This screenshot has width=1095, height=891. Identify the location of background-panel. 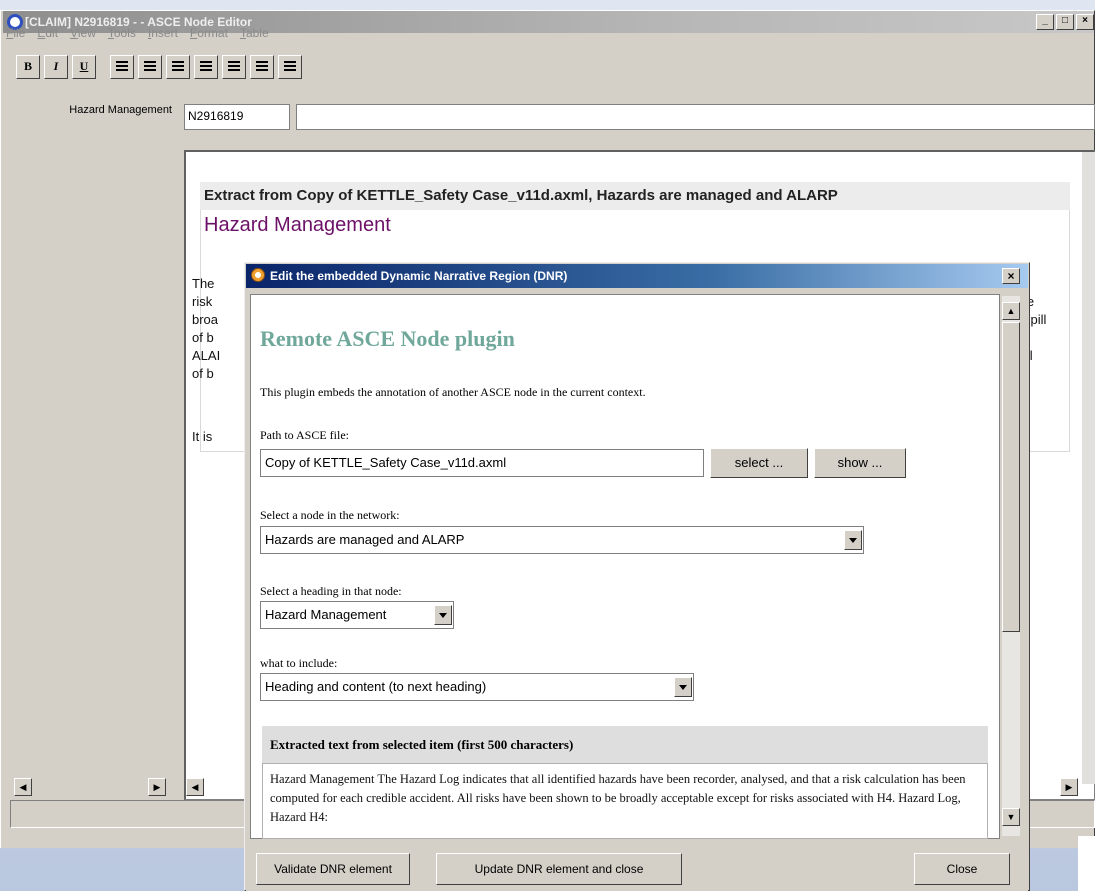
(1086, 863).